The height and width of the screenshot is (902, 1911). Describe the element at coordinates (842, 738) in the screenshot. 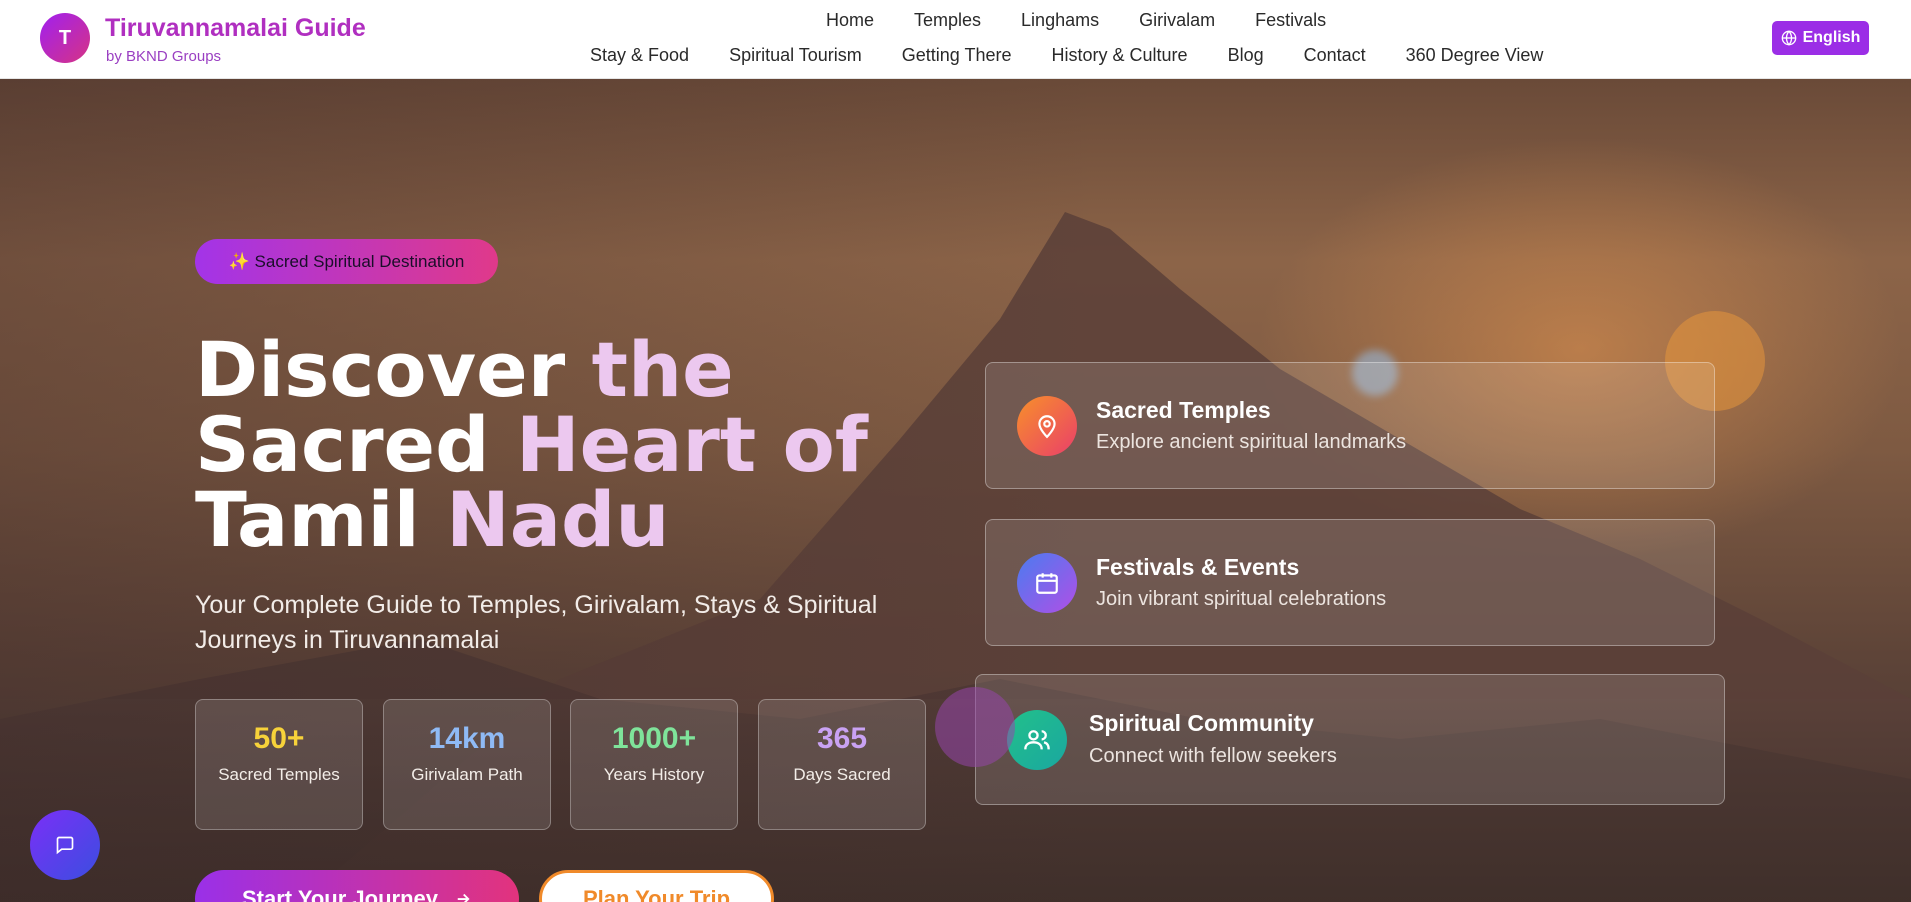

I see `stat-value: 365` at that location.